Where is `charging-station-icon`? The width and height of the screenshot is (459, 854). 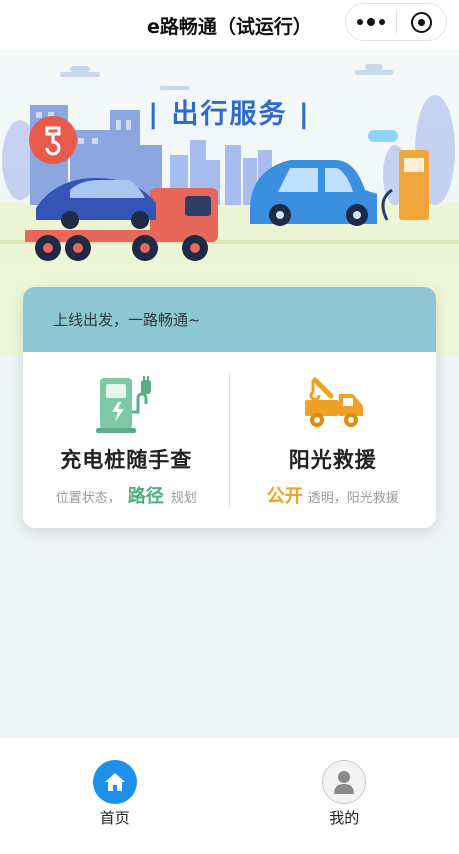 charging-station-icon is located at coordinates (124, 404).